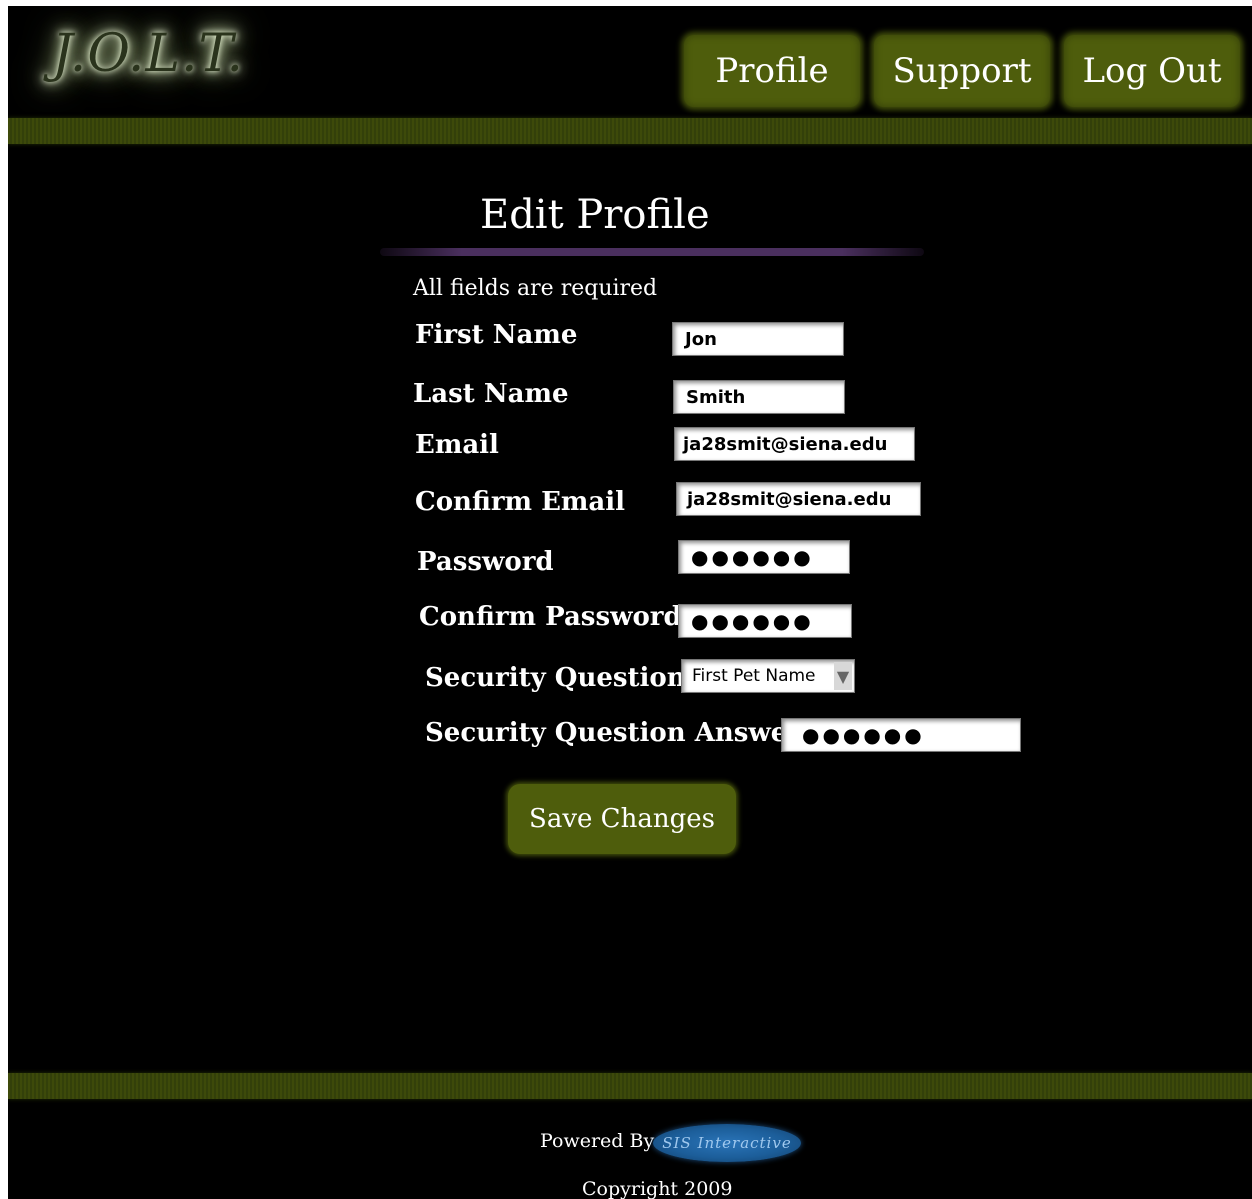  What do you see at coordinates (657, 1188) in the screenshot?
I see `copyright-text: Copyright 2009` at bounding box center [657, 1188].